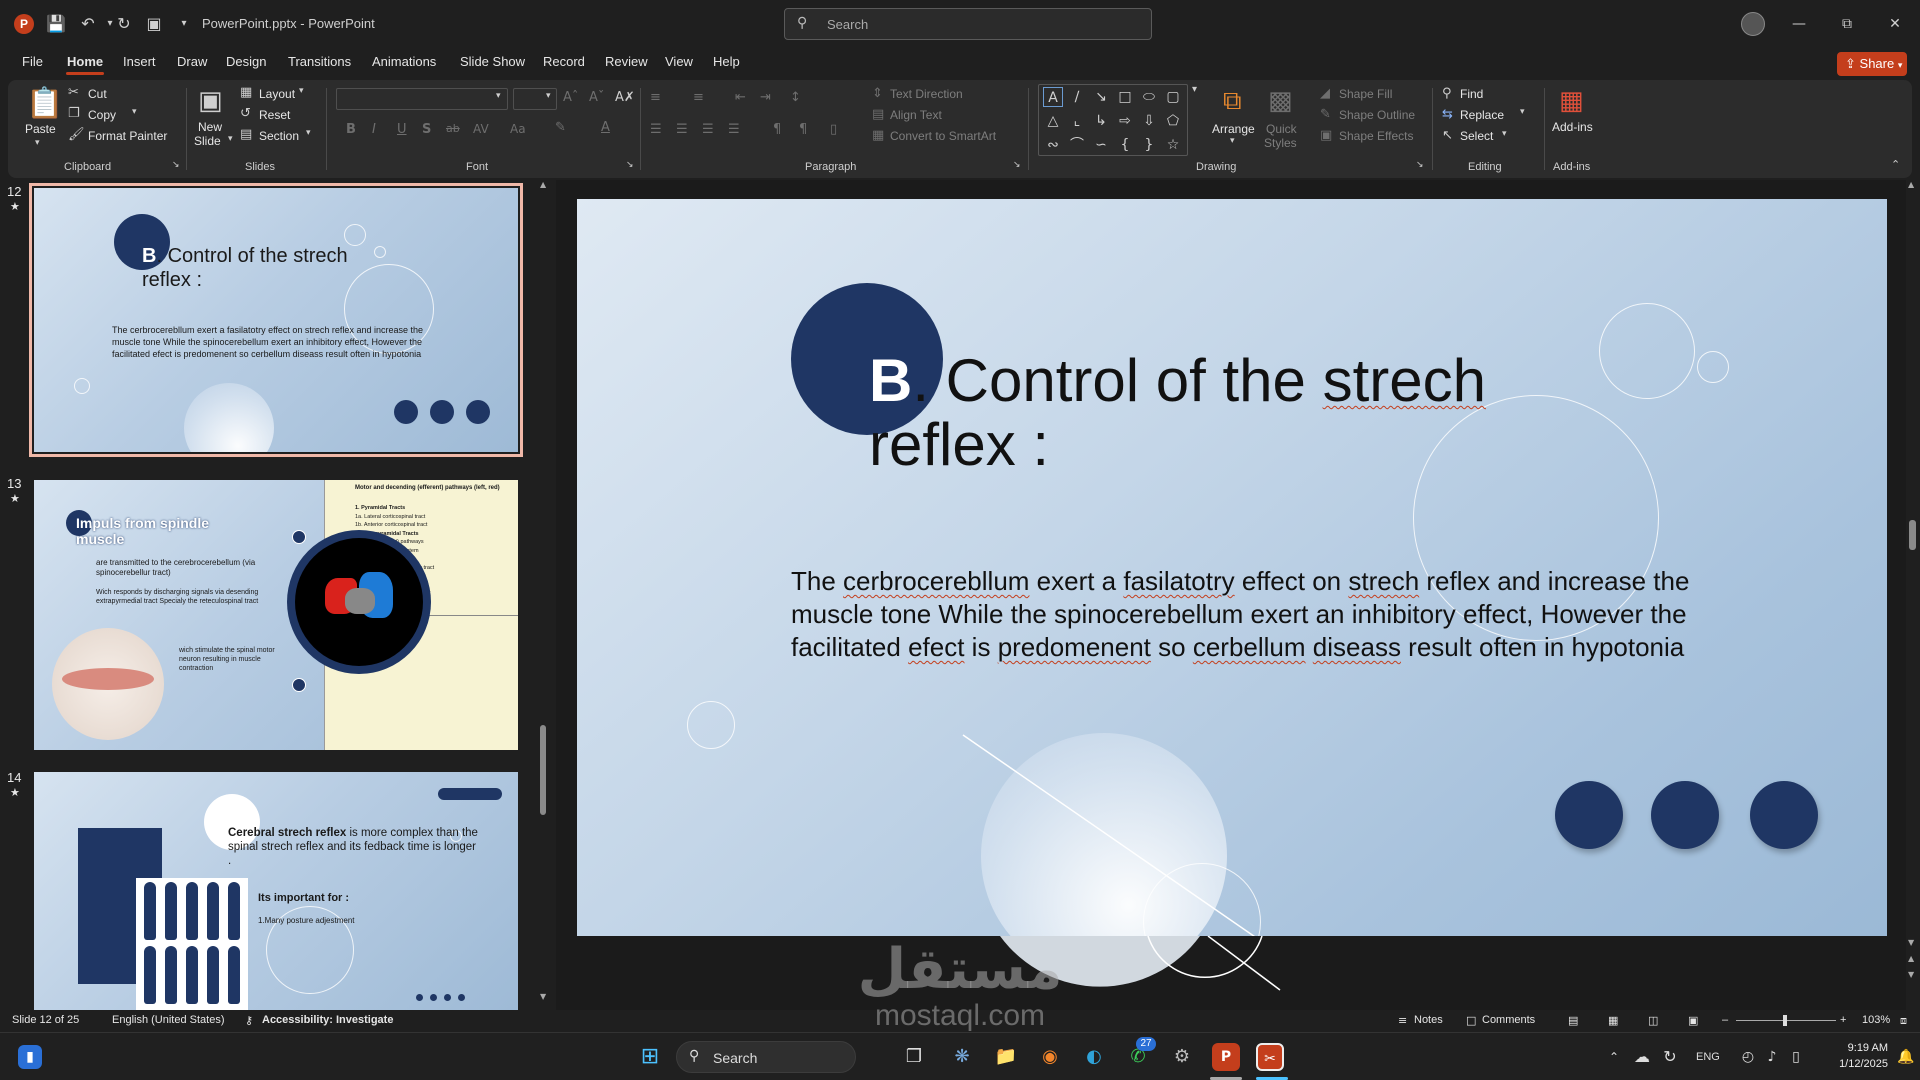 Image resolution: width=1920 pixels, height=1080 pixels. What do you see at coordinates (1232, 101) in the screenshot?
I see `arrange-icon: ⧉` at bounding box center [1232, 101].